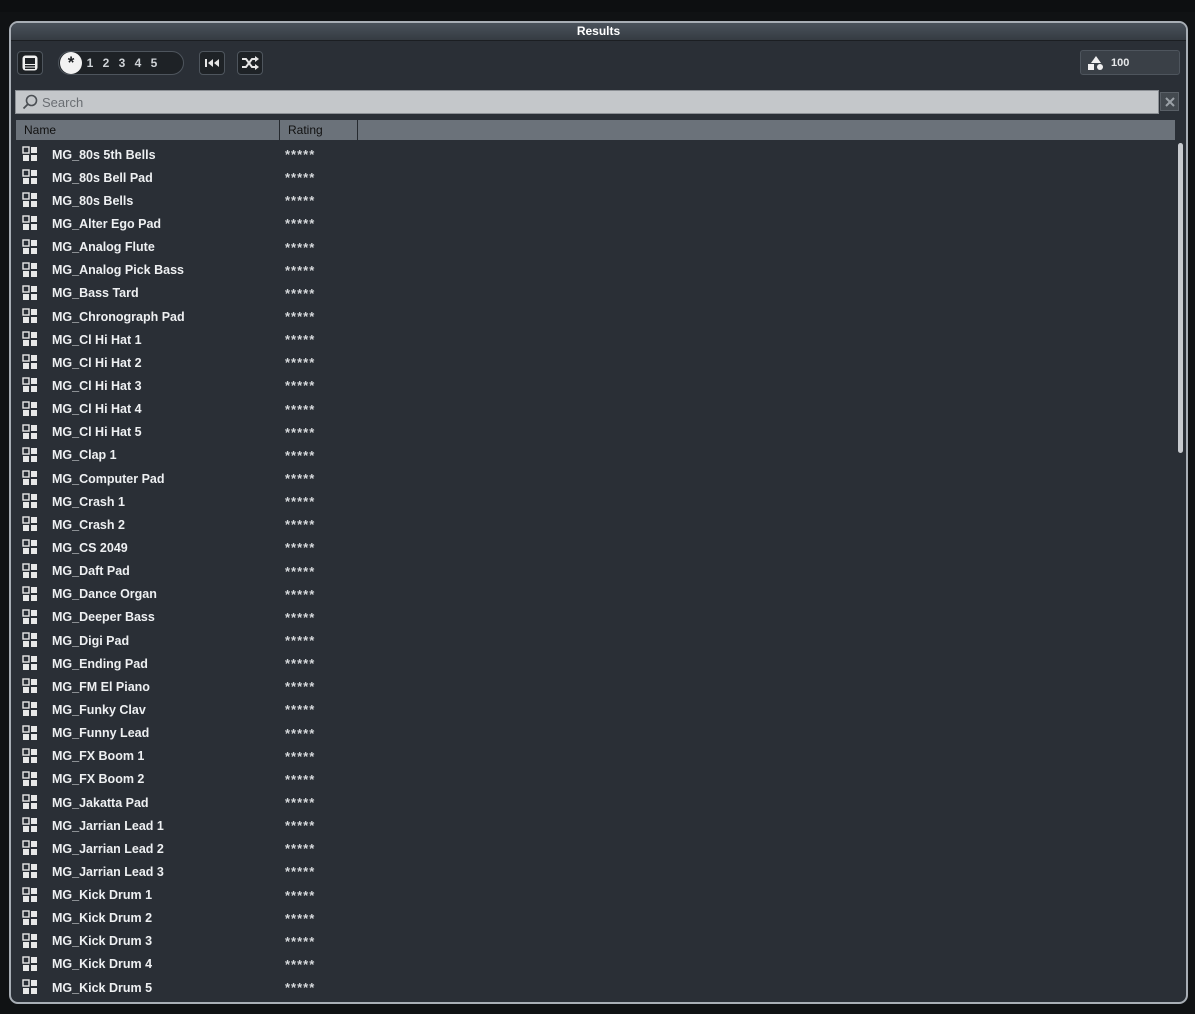  What do you see at coordinates (591, 663) in the screenshot?
I see `table-row: MG_Ending Pad *****` at bounding box center [591, 663].